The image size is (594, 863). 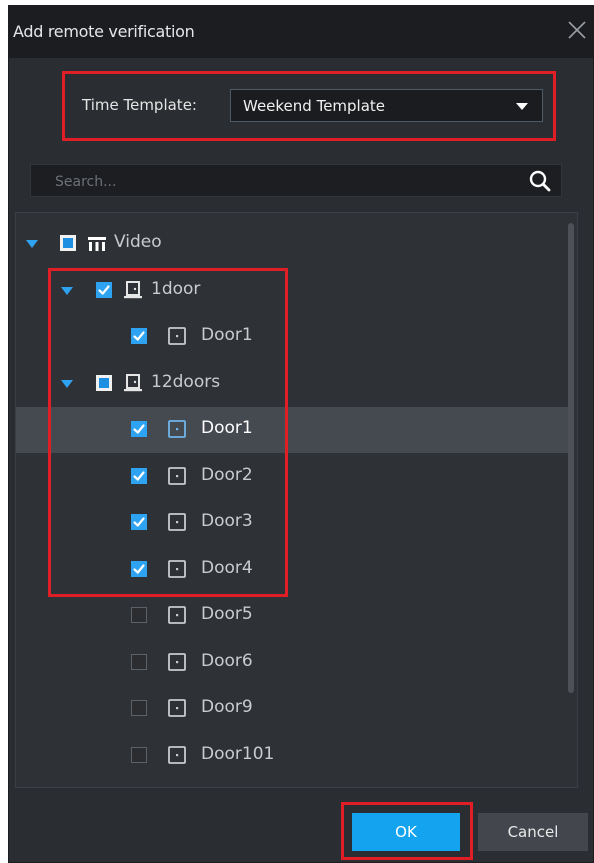 What do you see at coordinates (314, 106) in the screenshot?
I see `time-template-value: Weekend Template` at bounding box center [314, 106].